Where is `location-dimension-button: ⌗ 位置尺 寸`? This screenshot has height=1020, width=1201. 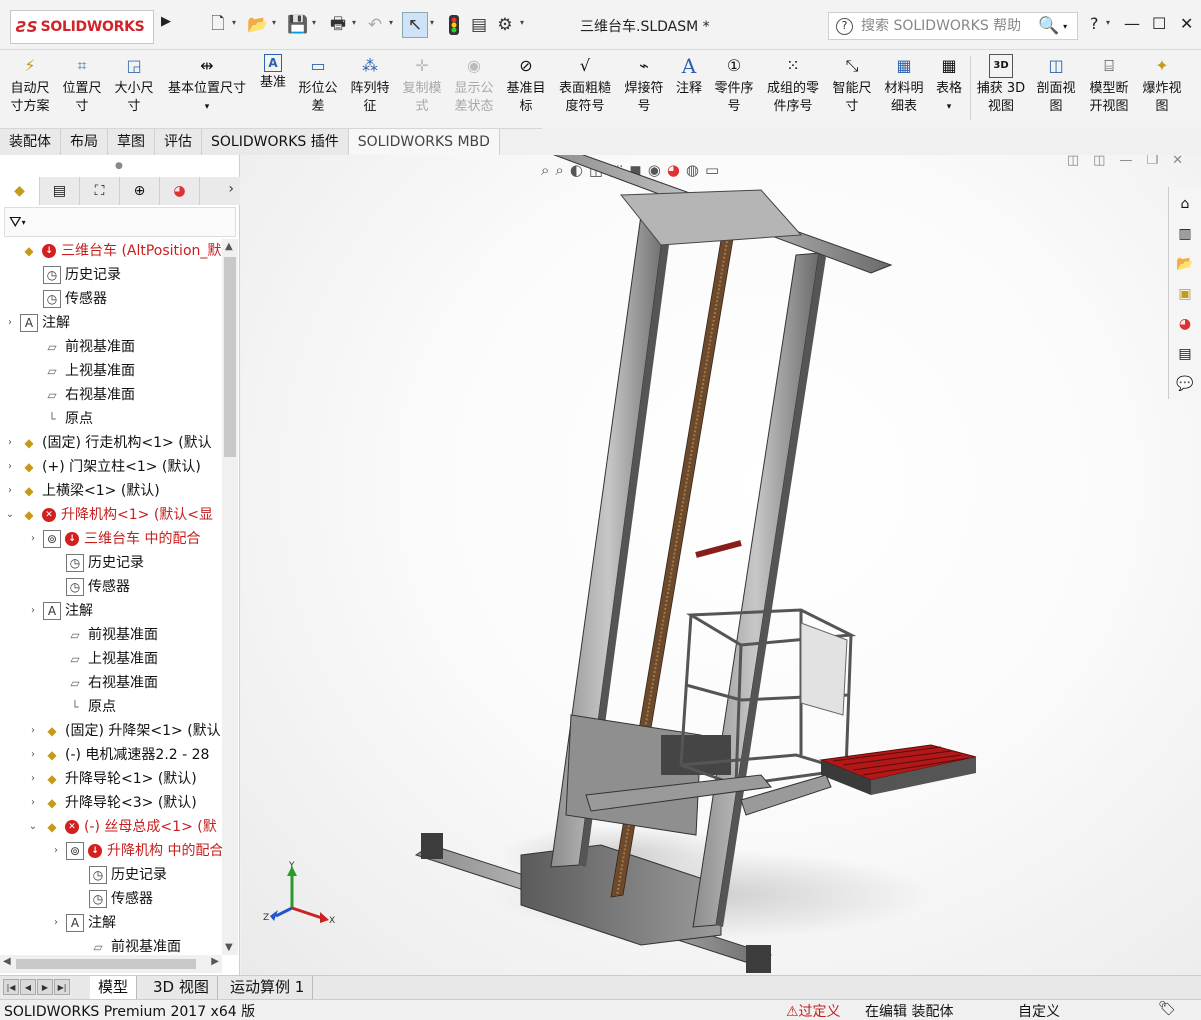
location-dimension-button: ⌗ 位置尺 寸 is located at coordinates (82, 88).